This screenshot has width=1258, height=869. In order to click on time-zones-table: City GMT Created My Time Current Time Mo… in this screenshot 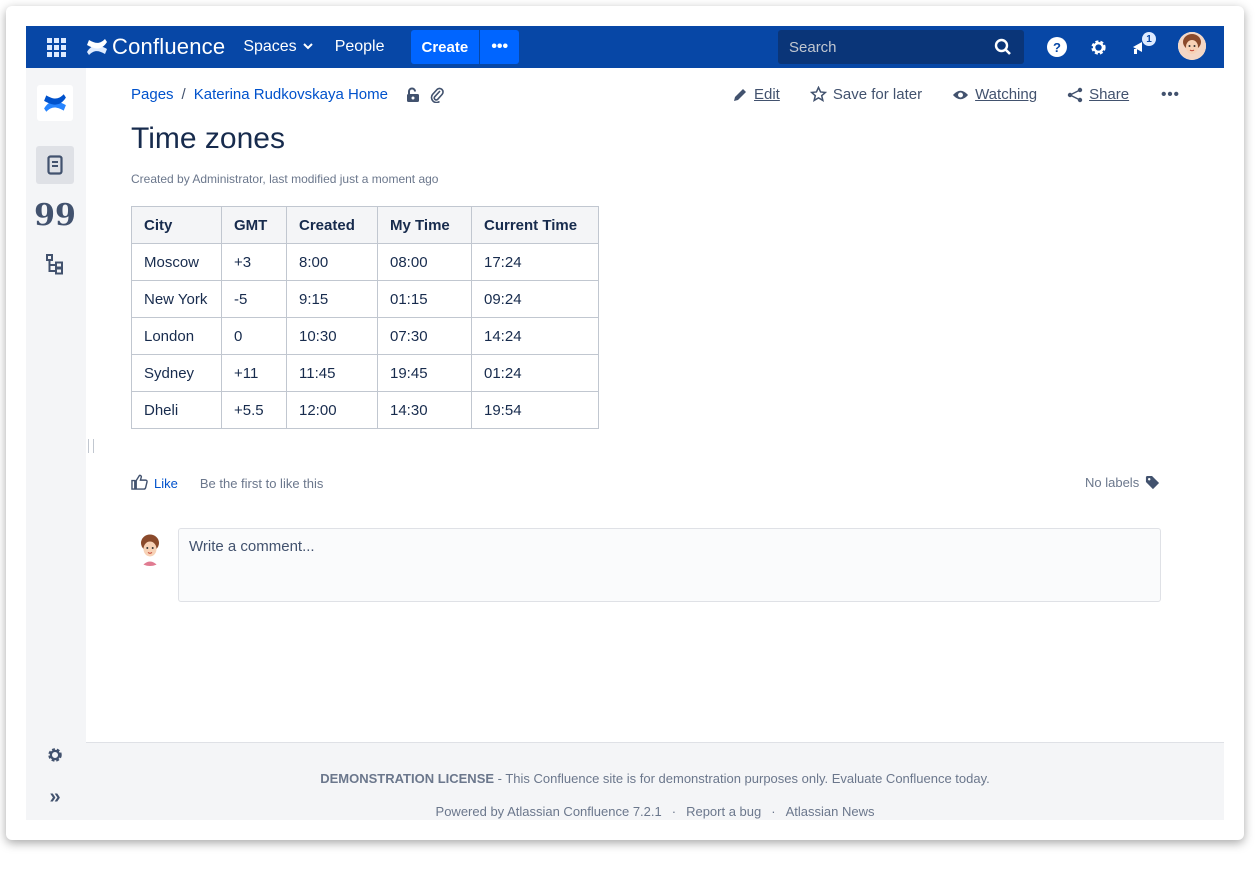, I will do `click(365, 317)`.